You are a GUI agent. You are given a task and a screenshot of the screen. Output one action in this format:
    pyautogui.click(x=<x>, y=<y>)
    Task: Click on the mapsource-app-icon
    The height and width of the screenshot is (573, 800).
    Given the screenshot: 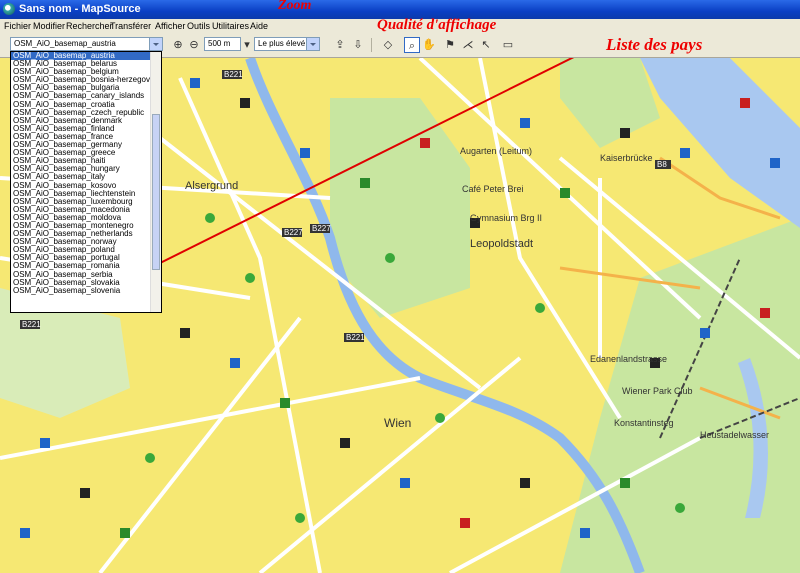 What is the action you would take?
    pyautogui.click(x=9, y=9)
    